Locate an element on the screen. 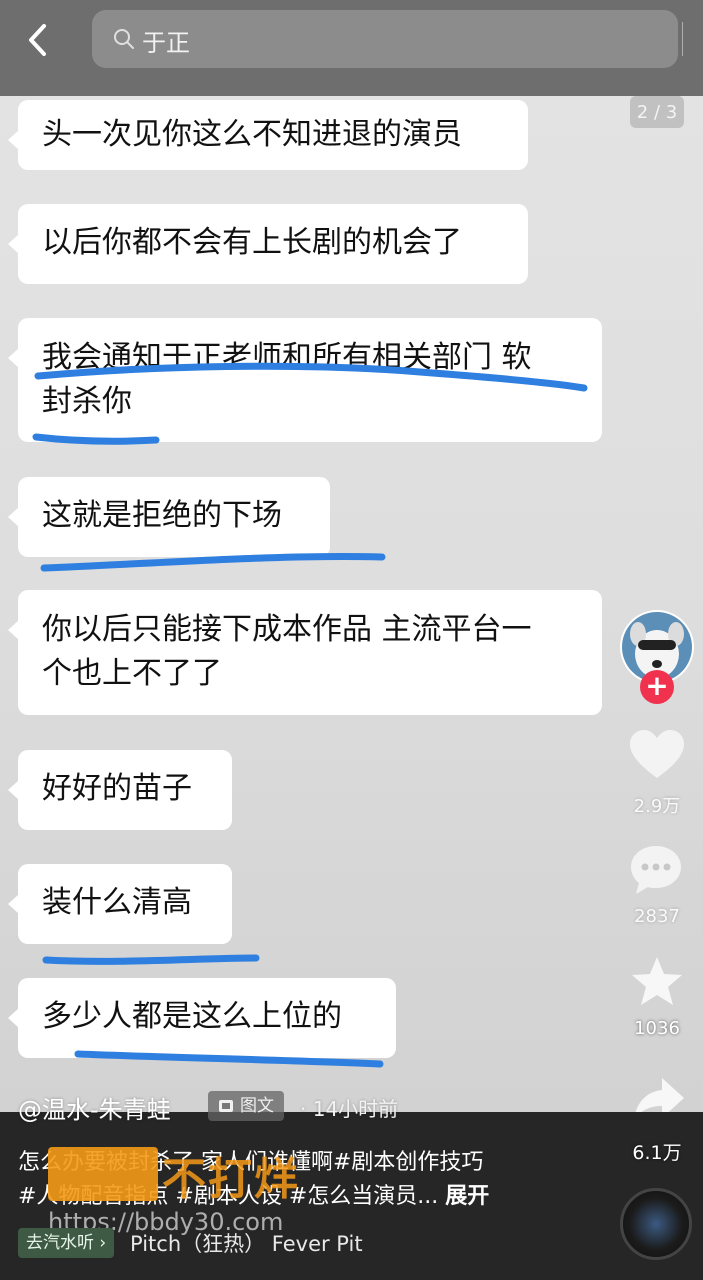 The image size is (703, 1280). message-text: 头一次见你这么不知进退的演员 is located at coordinates (252, 134).